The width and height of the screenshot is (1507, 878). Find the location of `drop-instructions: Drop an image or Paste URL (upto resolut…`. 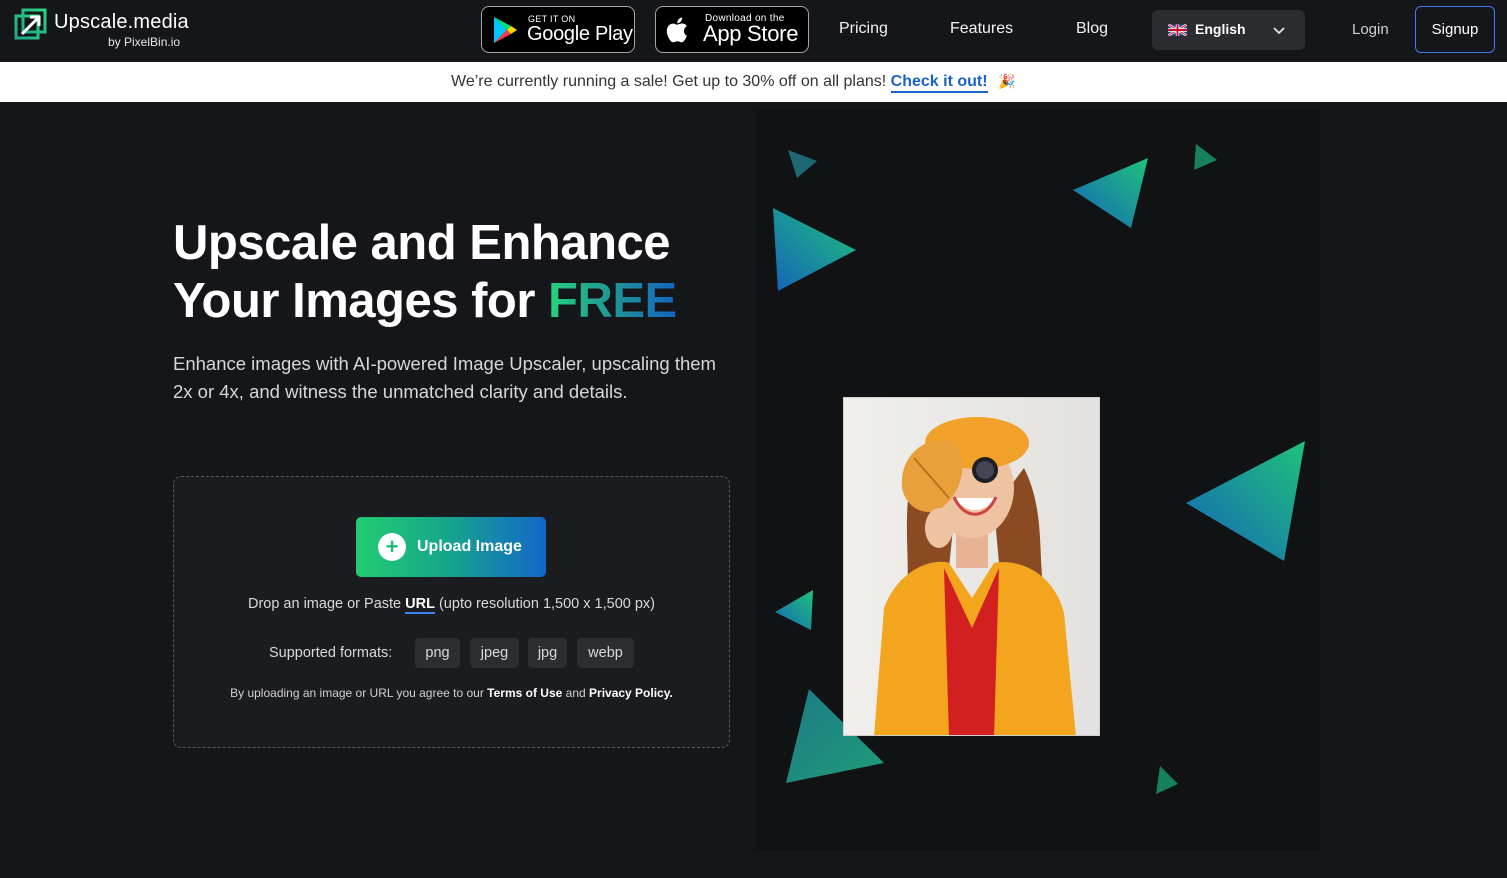

drop-instructions: Drop an image or Paste URL (upto resolut… is located at coordinates (451, 605).